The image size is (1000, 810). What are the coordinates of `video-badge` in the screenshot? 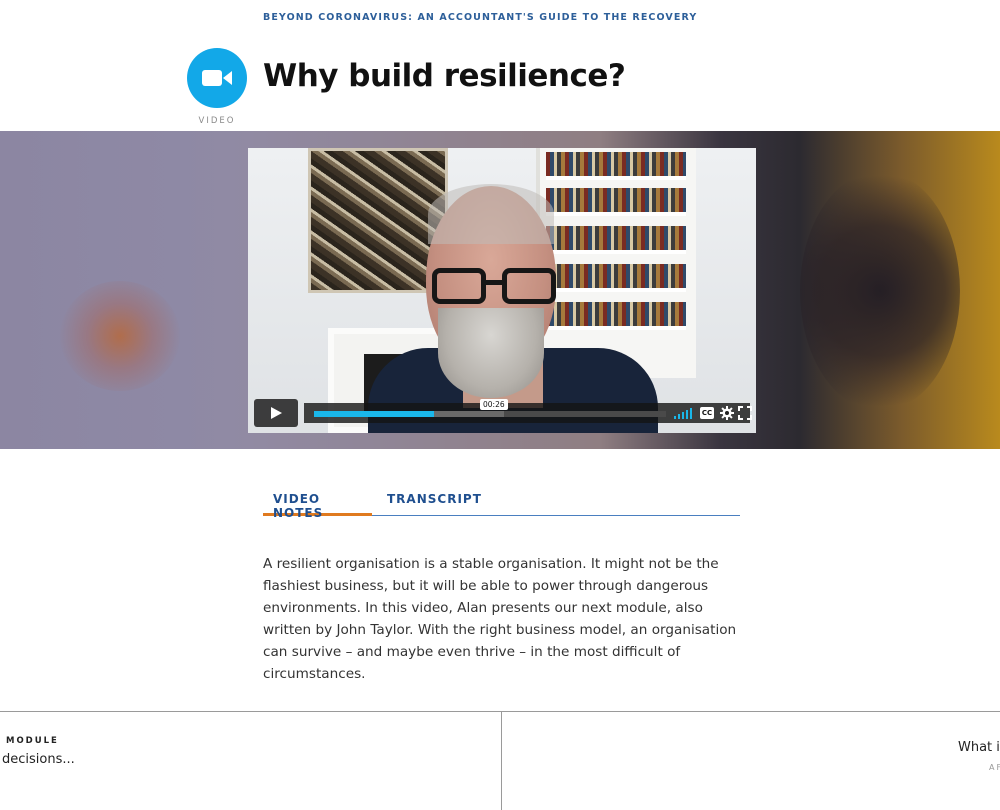 It's located at (217, 78).